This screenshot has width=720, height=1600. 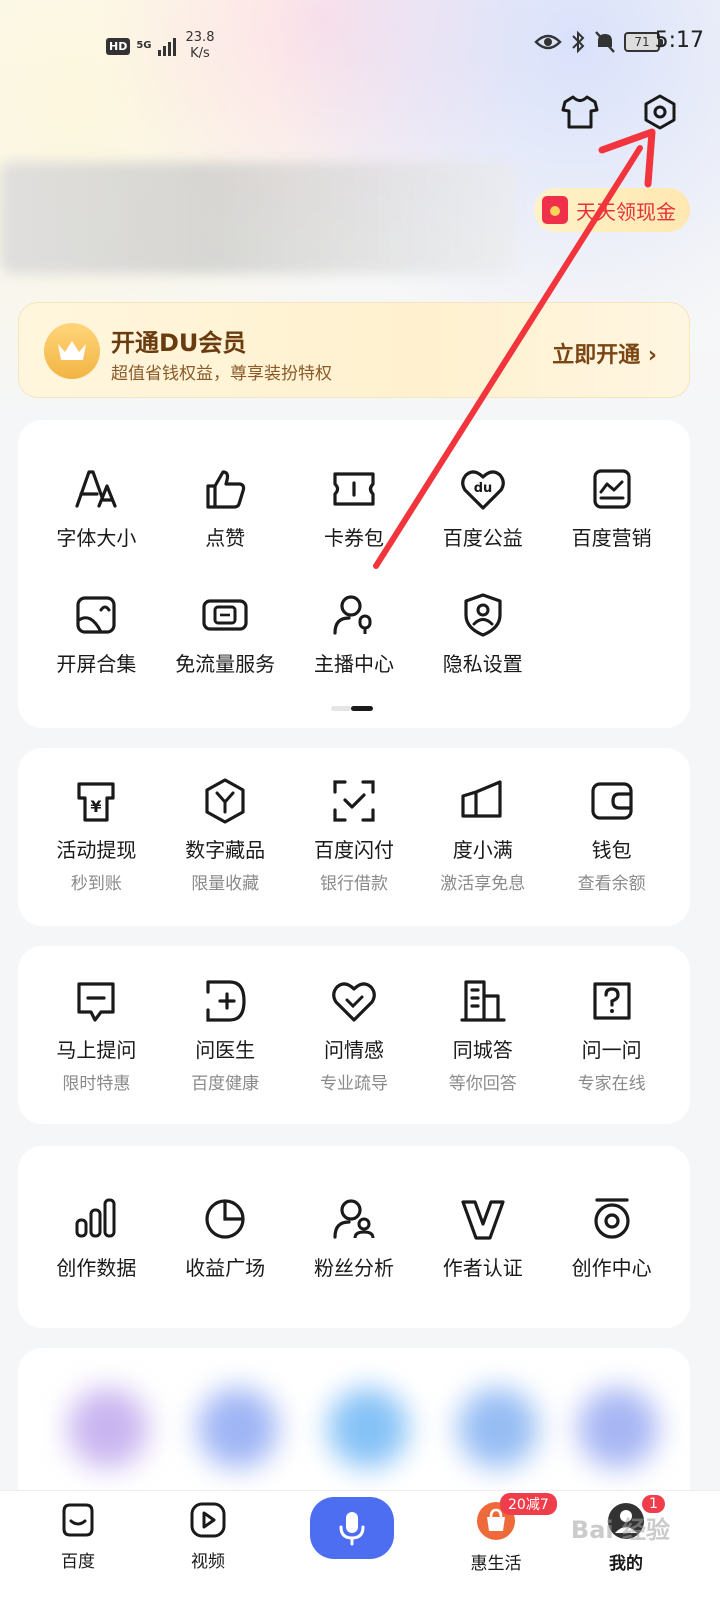 What do you see at coordinates (225, 1035) in the screenshot?
I see `ask-doctor-item: 问医生 百度健康` at bounding box center [225, 1035].